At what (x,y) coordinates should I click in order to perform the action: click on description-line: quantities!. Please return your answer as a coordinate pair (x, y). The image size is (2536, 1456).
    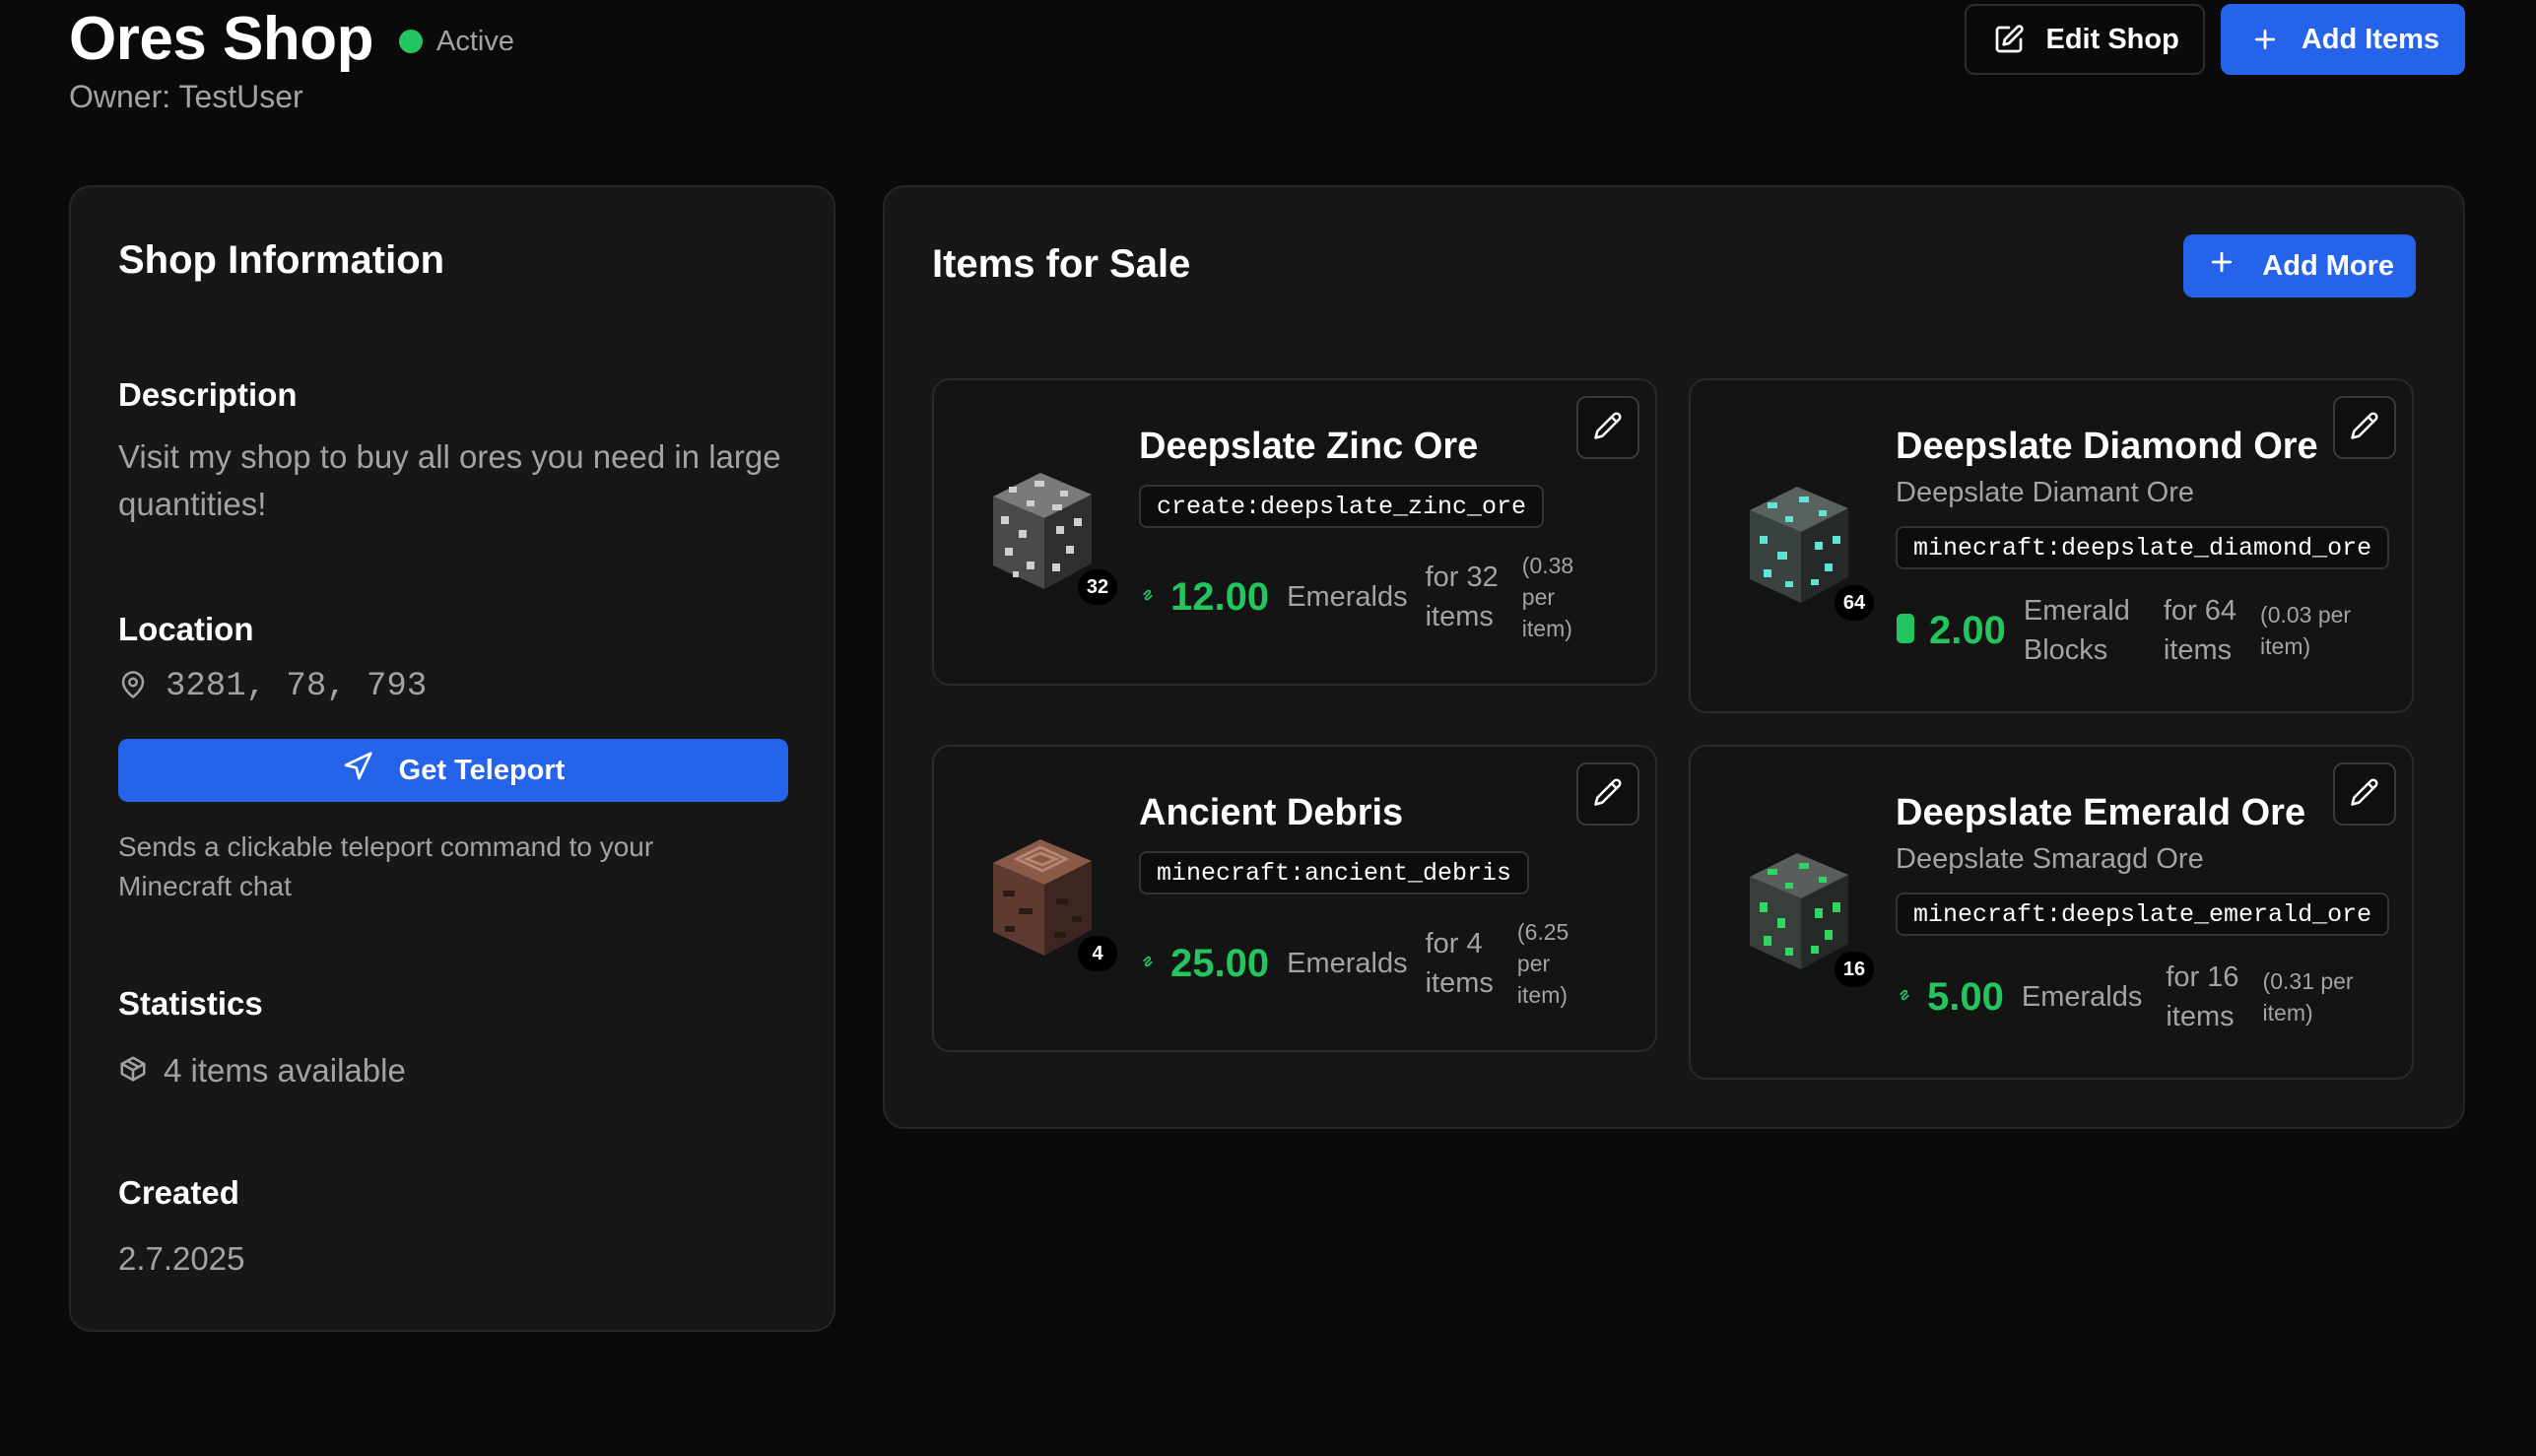
    Looking at the image, I should click on (192, 504).